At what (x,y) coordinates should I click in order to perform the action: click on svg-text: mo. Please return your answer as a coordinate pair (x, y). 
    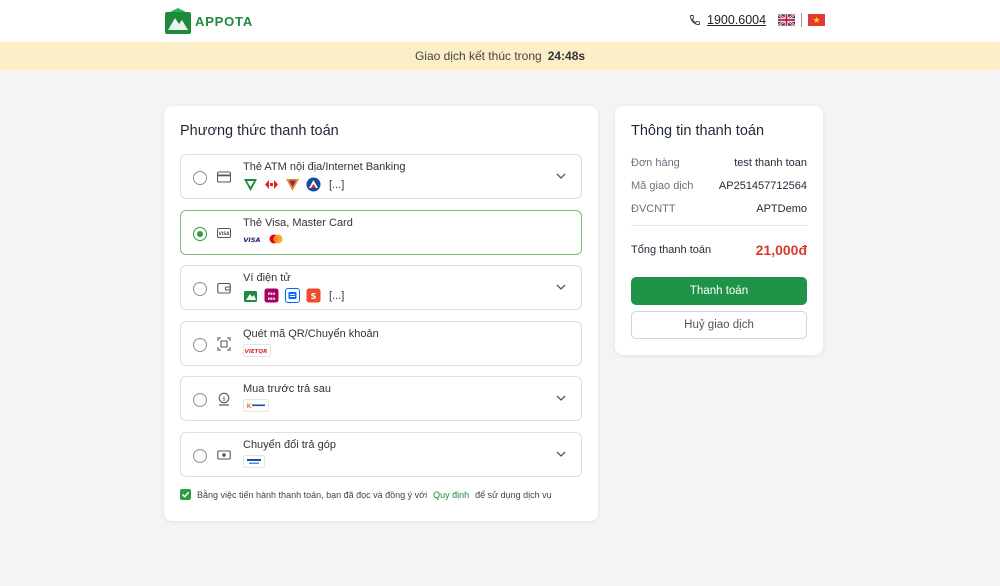
    Looking at the image, I should click on (272, 299).